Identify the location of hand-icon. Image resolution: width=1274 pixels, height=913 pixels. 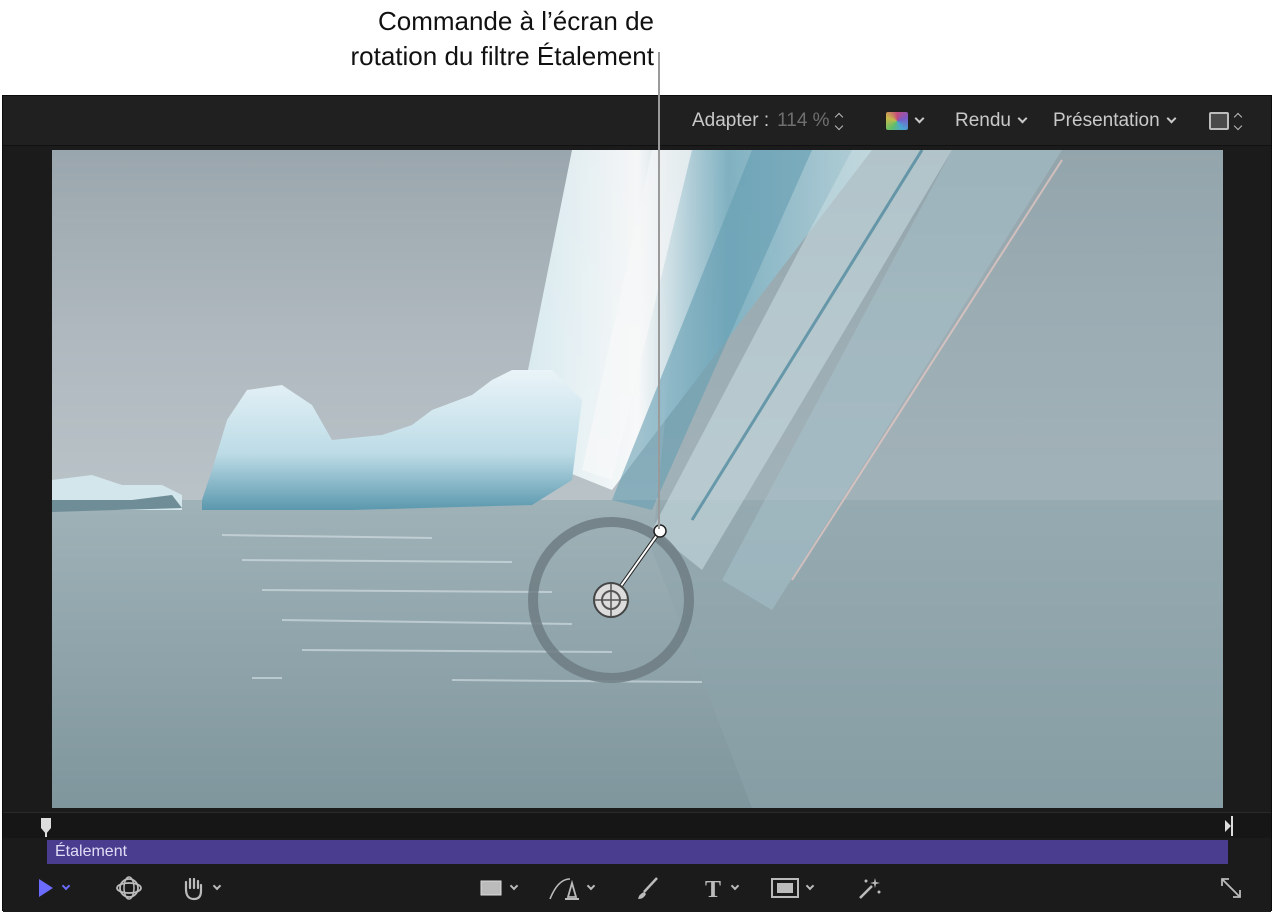
(193, 889).